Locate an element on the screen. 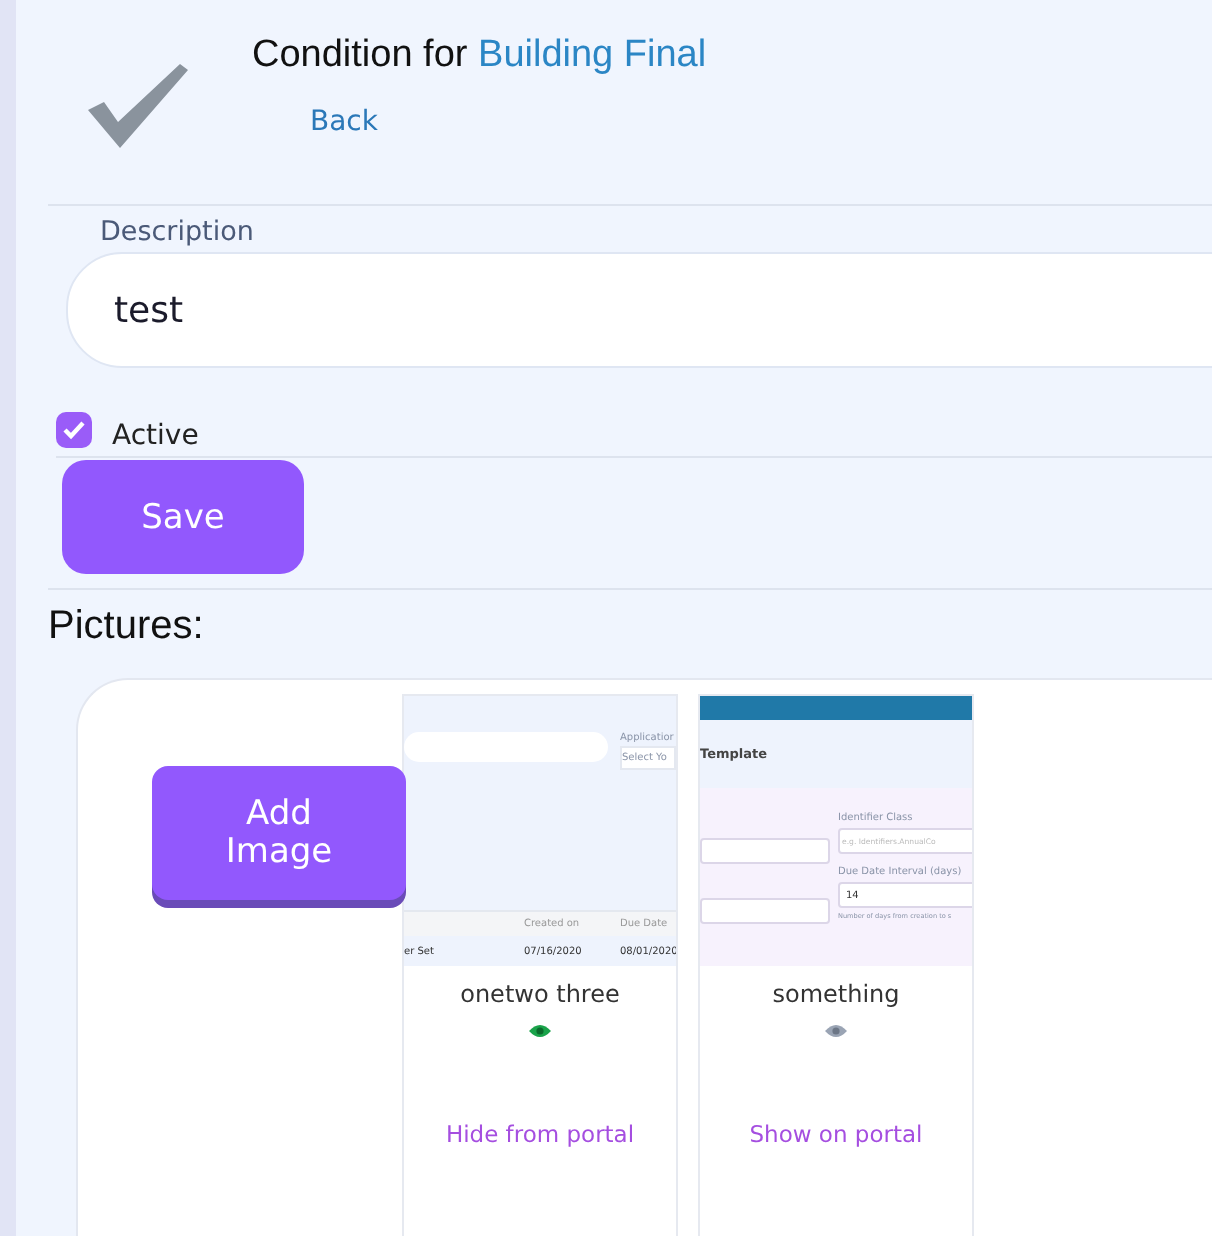 This screenshot has height=1236, width=1212. active-checkbox is located at coordinates (74, 430).